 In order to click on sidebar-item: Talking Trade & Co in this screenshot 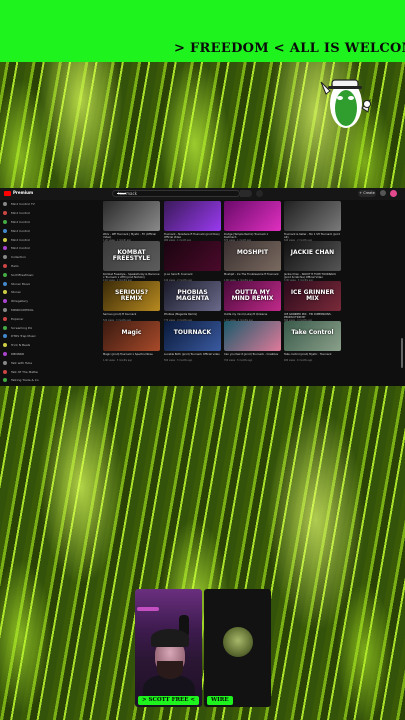, I will do `click(22, 380)`.